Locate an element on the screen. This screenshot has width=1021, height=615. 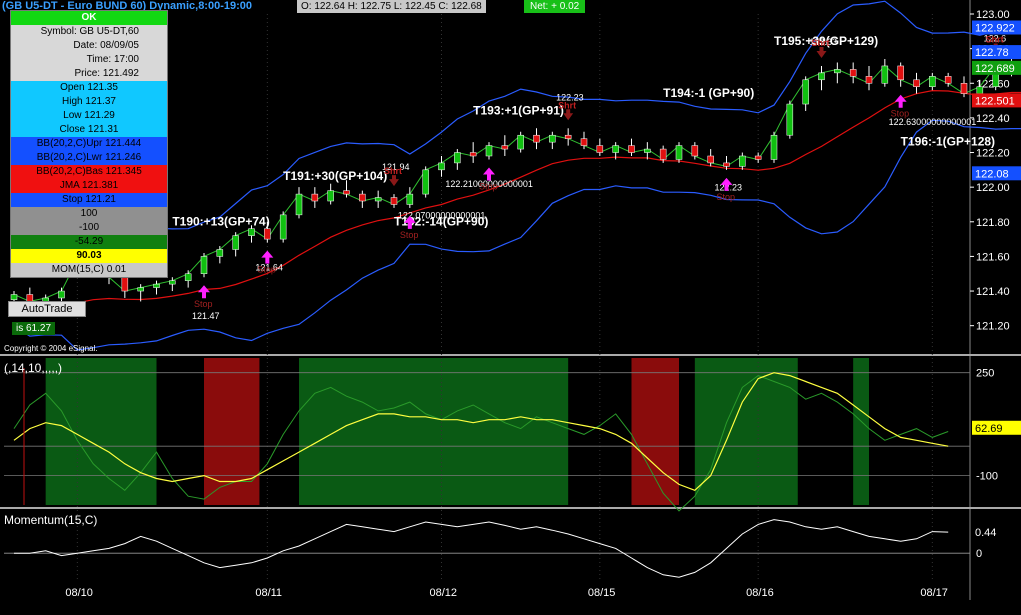
price-axis-tick-label: 121.20 is located at coordinates (993, 327).